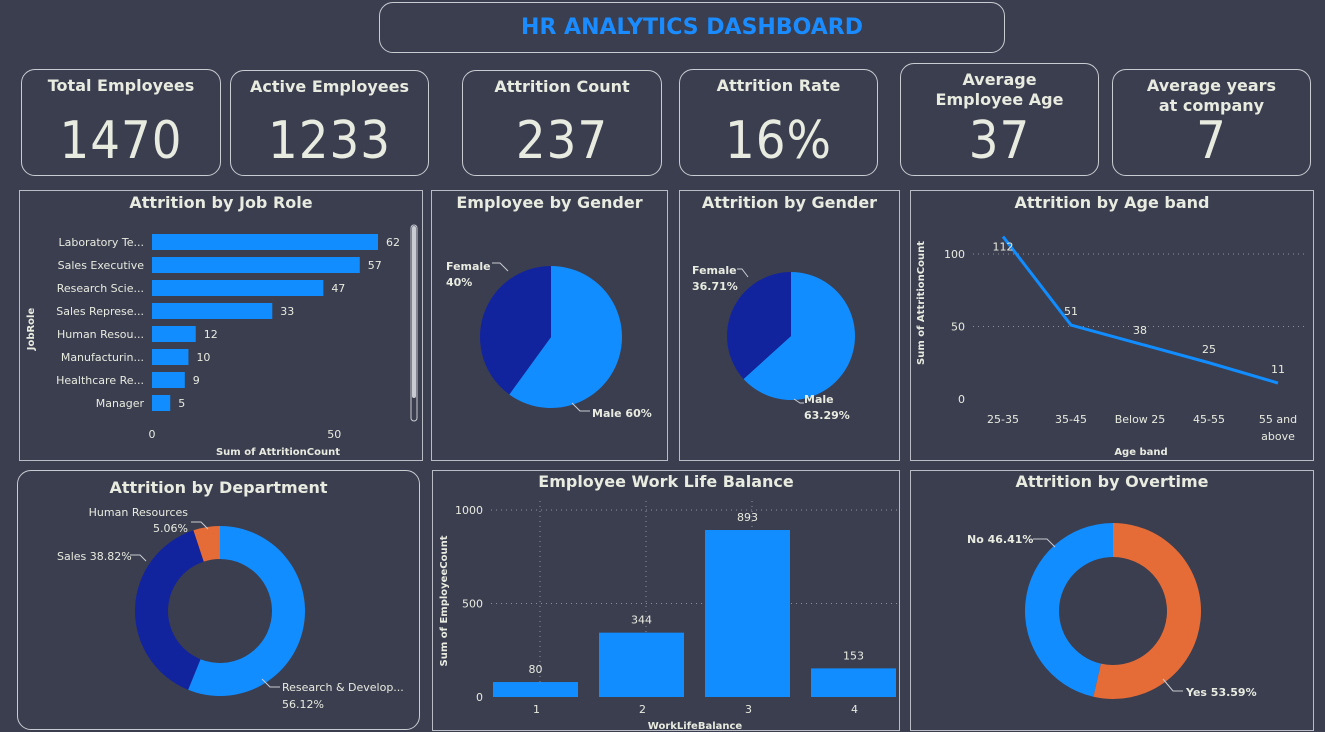 The image size is (1325, 732). What do you see at coordinates (999, 89) in the screenshot?
I see `kpi-label: Average Employee Age` at bounding box center [999, 89].